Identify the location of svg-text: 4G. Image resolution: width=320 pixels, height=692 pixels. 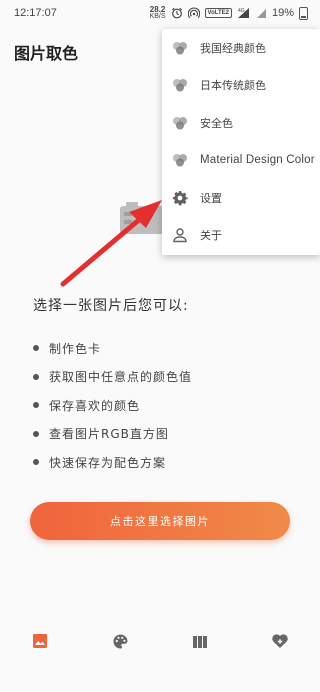
(241, 11).